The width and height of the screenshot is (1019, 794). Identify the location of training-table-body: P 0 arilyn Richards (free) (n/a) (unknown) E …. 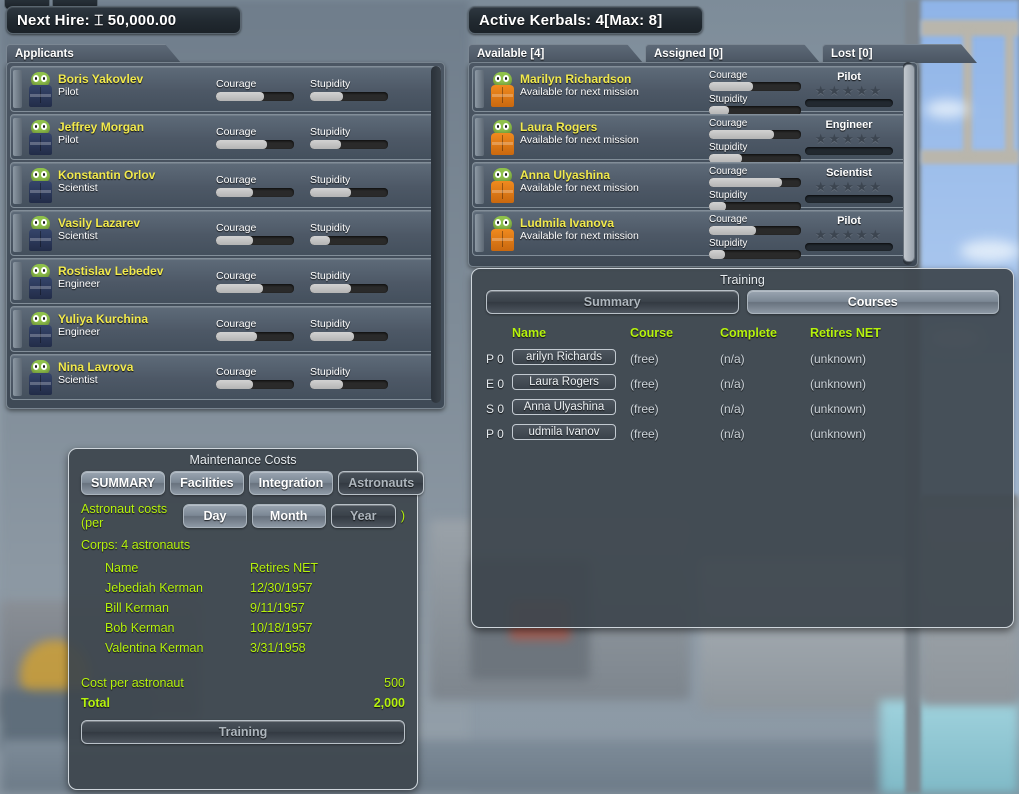
(742, 396).